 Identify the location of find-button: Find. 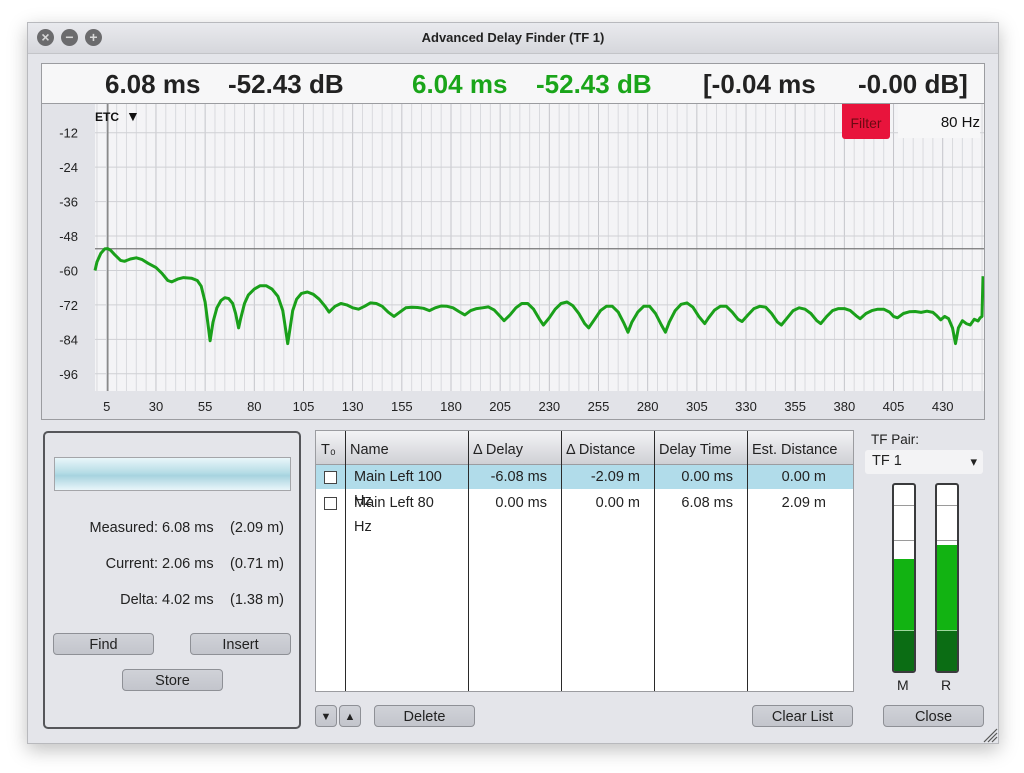
(103, 644).